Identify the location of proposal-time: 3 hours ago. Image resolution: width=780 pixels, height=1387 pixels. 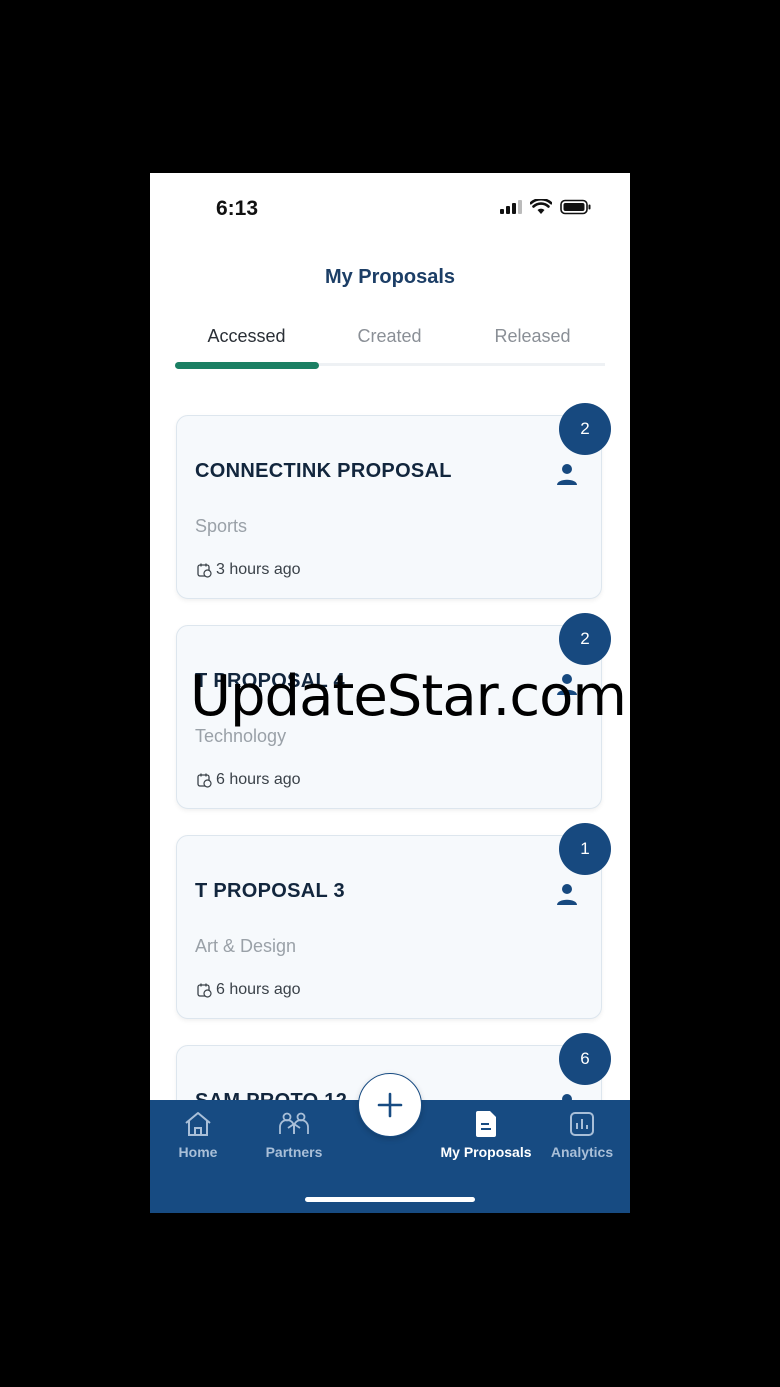
(249, 570).